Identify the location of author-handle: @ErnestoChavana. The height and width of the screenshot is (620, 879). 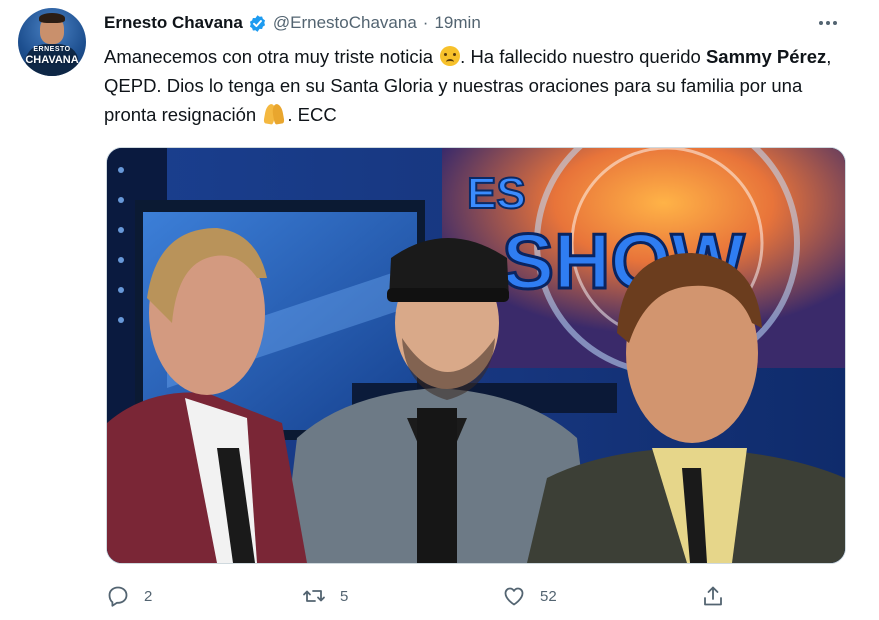
(345, 23).